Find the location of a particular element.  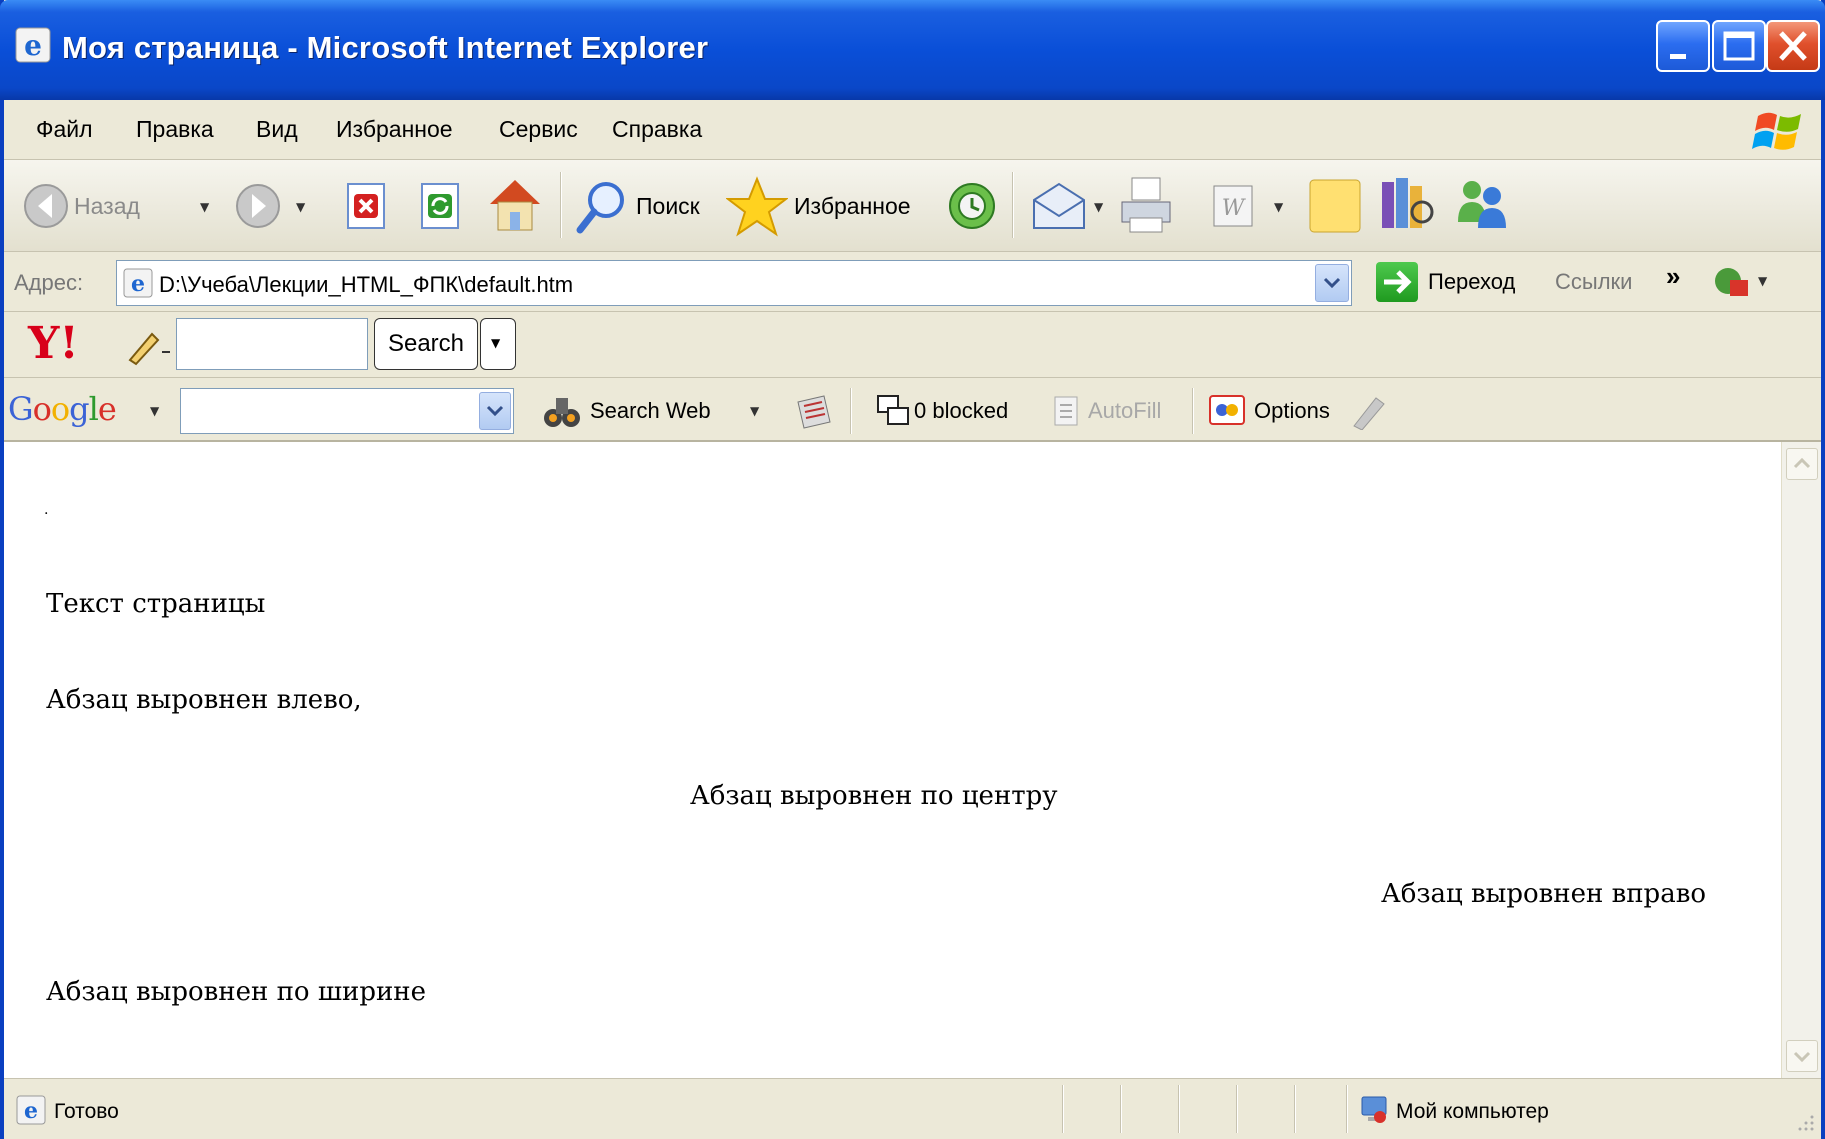

yahoo-pencil-icon is located at coordinates (148, 346).